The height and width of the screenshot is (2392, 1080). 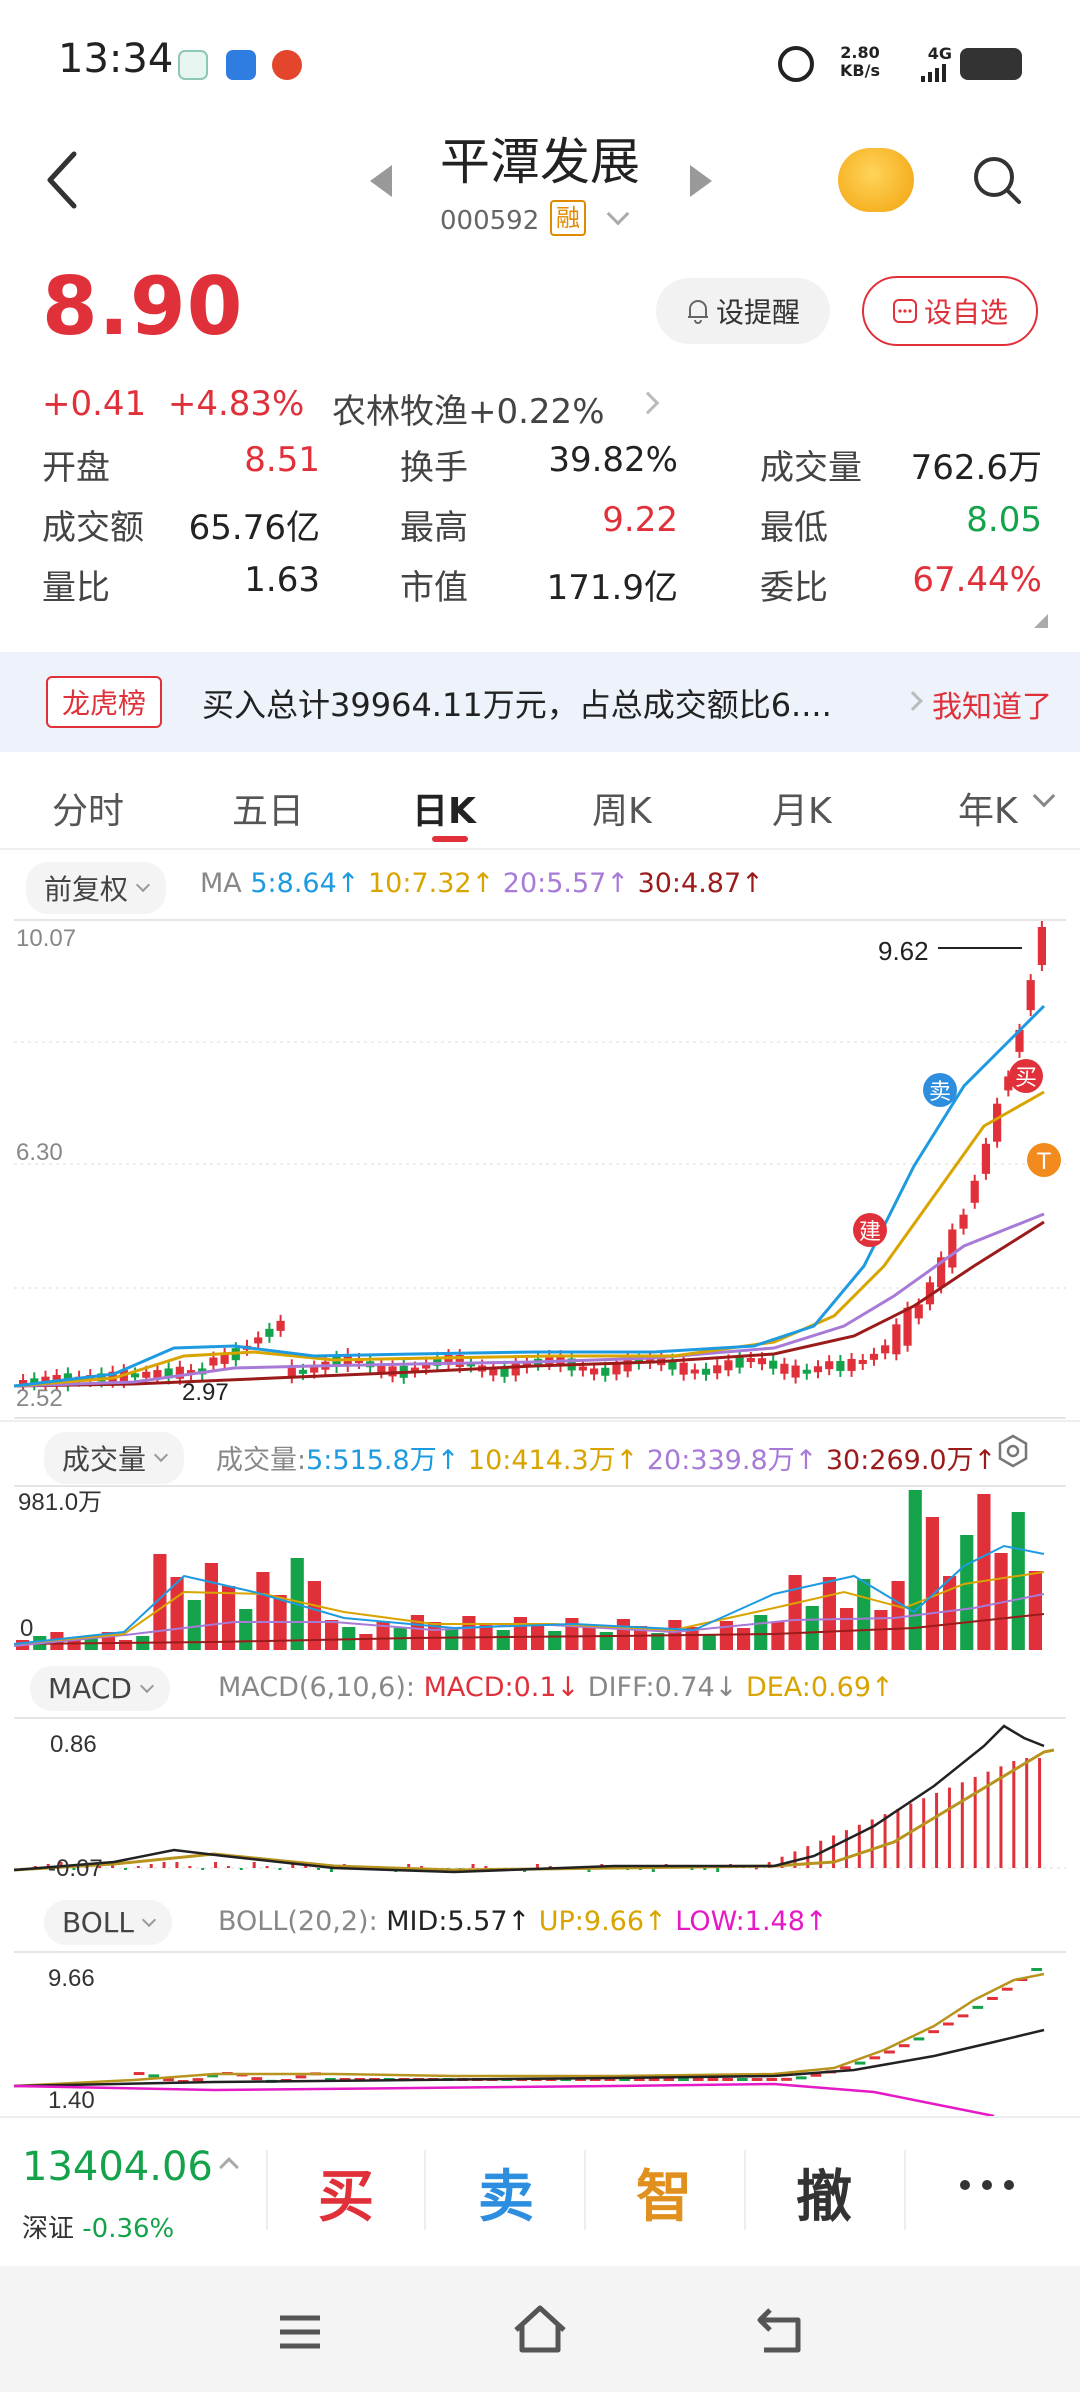 What do you see at coordinates (540, 2330) in the screenshot?
I see `home-icon` at bounding box center [540, 2330].